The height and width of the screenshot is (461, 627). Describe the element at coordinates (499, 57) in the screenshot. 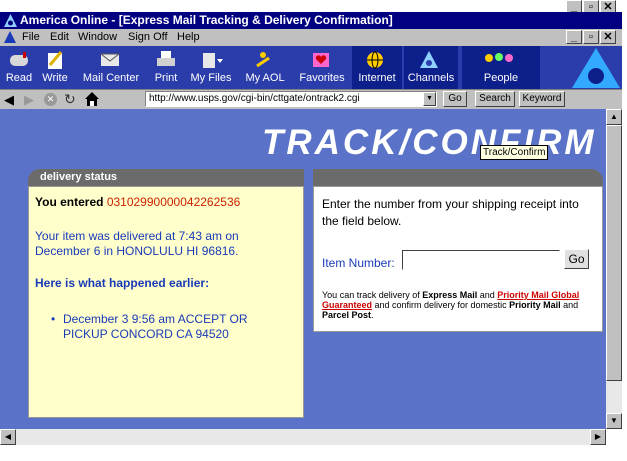

I see `people-icon` at that location.